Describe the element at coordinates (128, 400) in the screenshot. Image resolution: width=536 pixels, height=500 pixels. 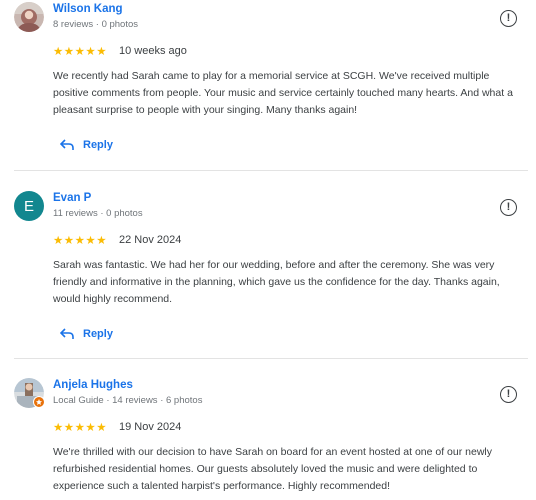
I see `reviewer-meta: Local Guide · 14 reviews · 6 photos` at that location.